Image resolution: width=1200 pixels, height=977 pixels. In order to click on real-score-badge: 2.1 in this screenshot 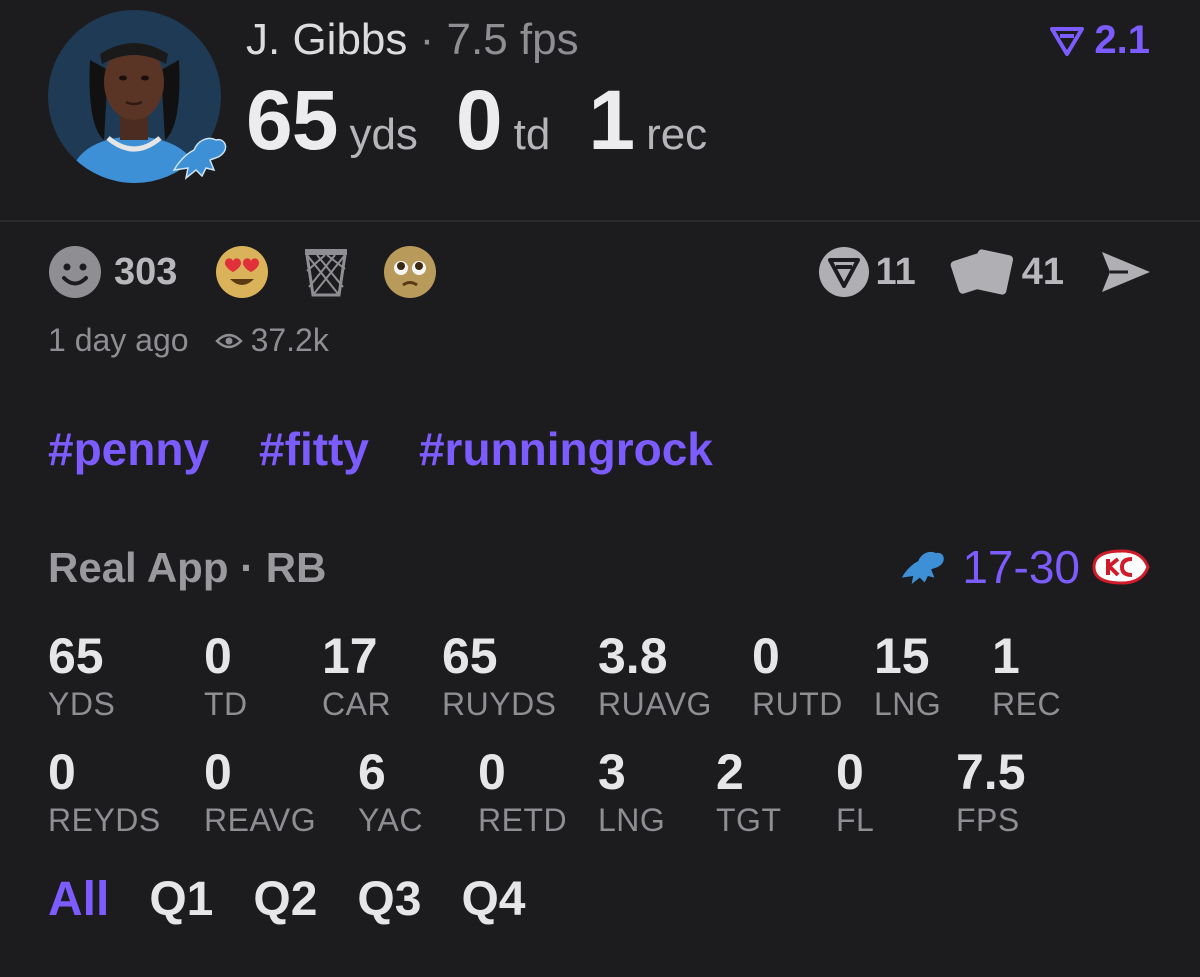, I will do `click(1100, 40)`.